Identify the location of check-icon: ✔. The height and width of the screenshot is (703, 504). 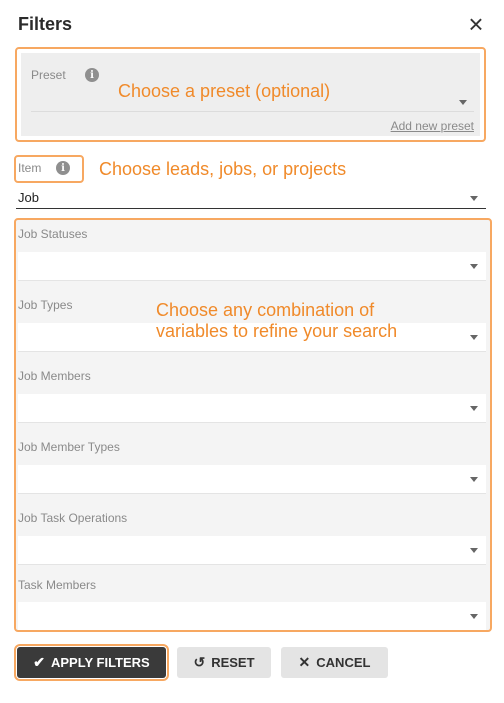
(39, 662).